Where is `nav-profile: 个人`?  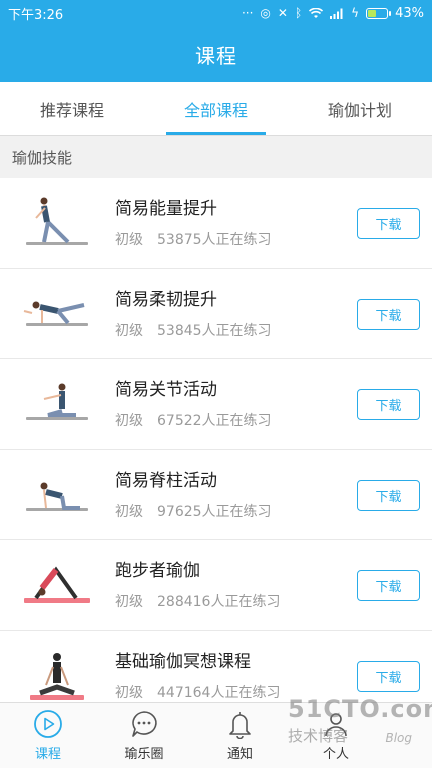 nav-profile: 个人 is located at coordinates (336, 735).